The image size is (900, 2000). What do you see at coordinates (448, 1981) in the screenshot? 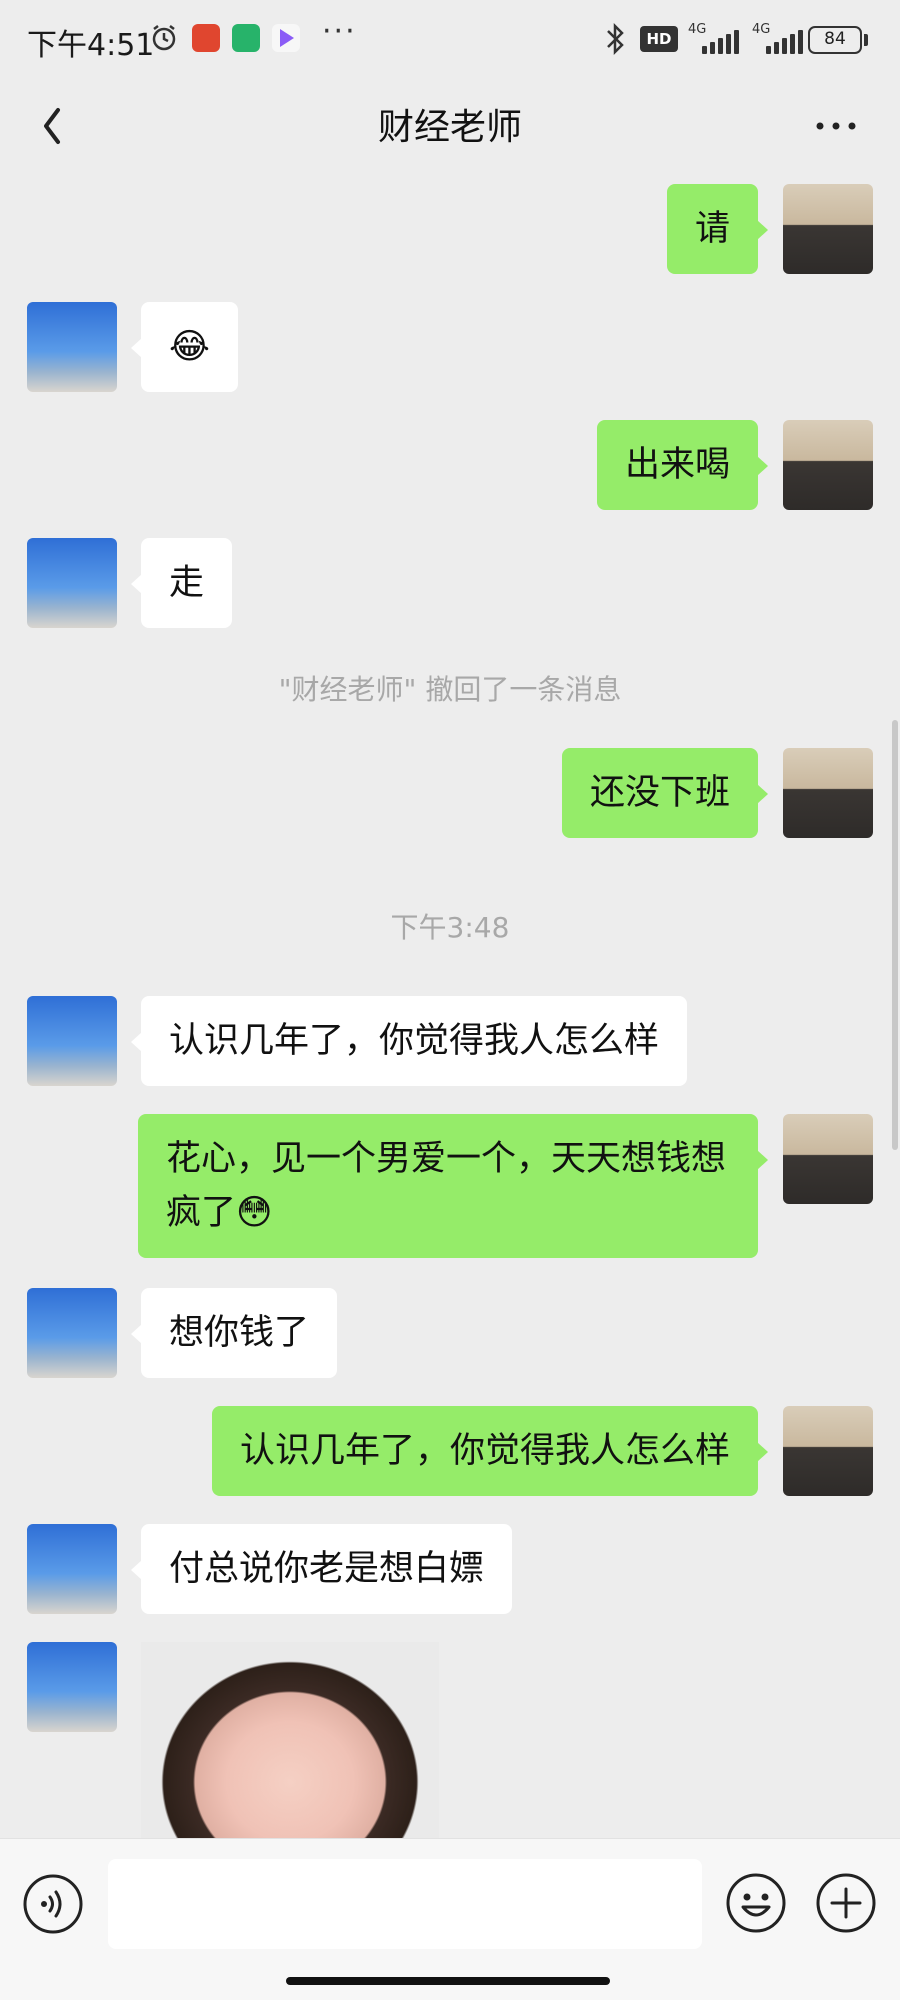
I see `home-indicator` at bounding box center [448, 1981].